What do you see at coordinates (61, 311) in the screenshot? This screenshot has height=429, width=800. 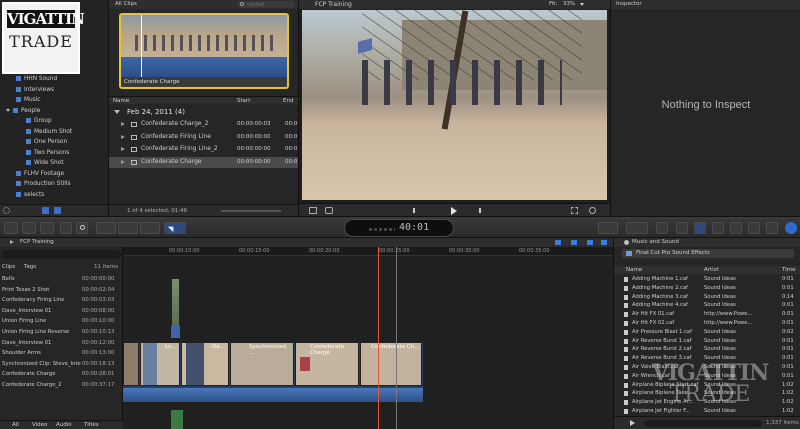 I see `index-row: Dave_Interview 01 00:00:08:00` at bounding box center [61, 311].